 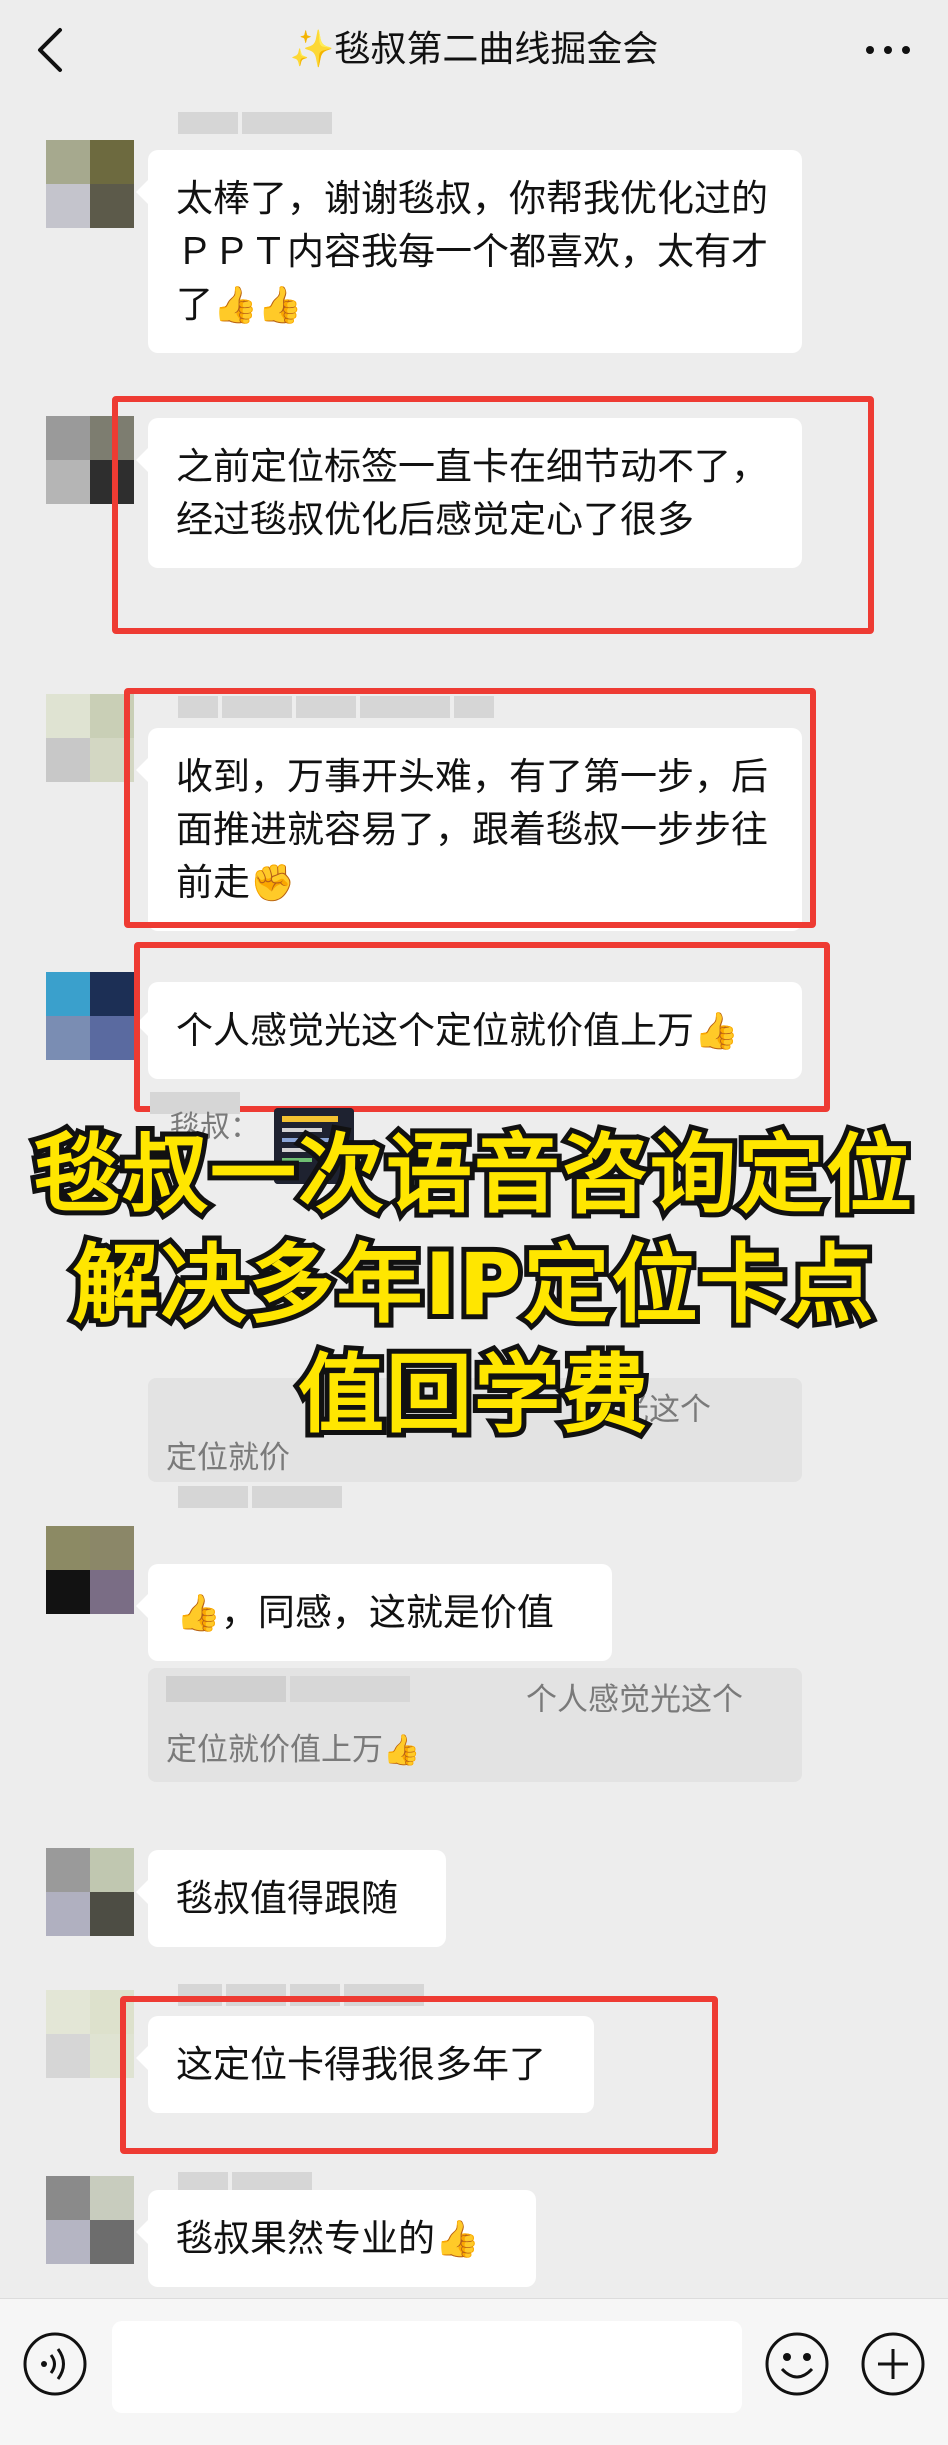 I want to click on emoji-icon, so click(x=797, y=2364).